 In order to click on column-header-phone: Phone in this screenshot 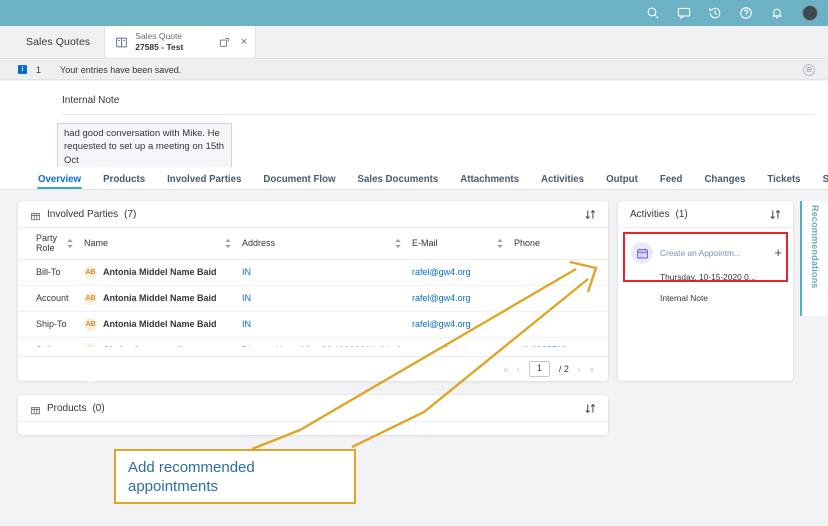, I will do `click(561, 244)`.